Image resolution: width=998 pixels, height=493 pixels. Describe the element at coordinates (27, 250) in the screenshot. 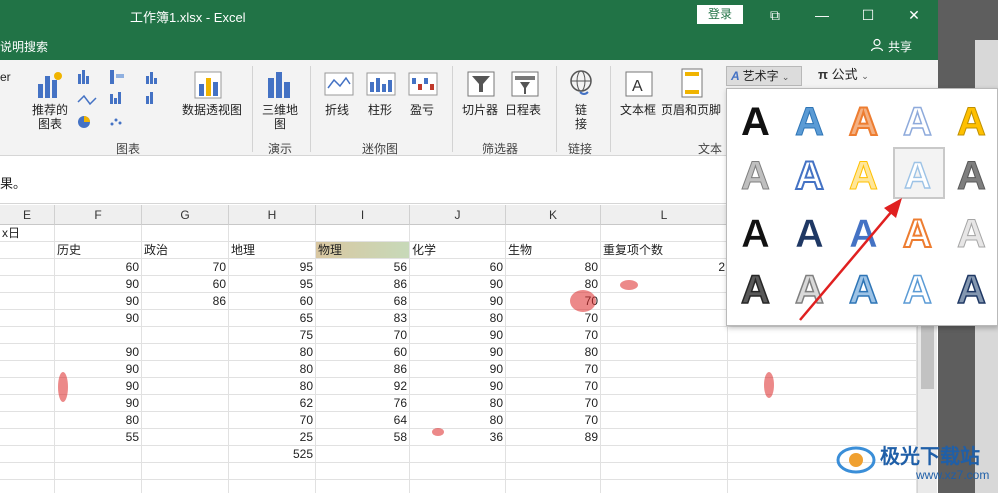

I see `header-cell` at that location.